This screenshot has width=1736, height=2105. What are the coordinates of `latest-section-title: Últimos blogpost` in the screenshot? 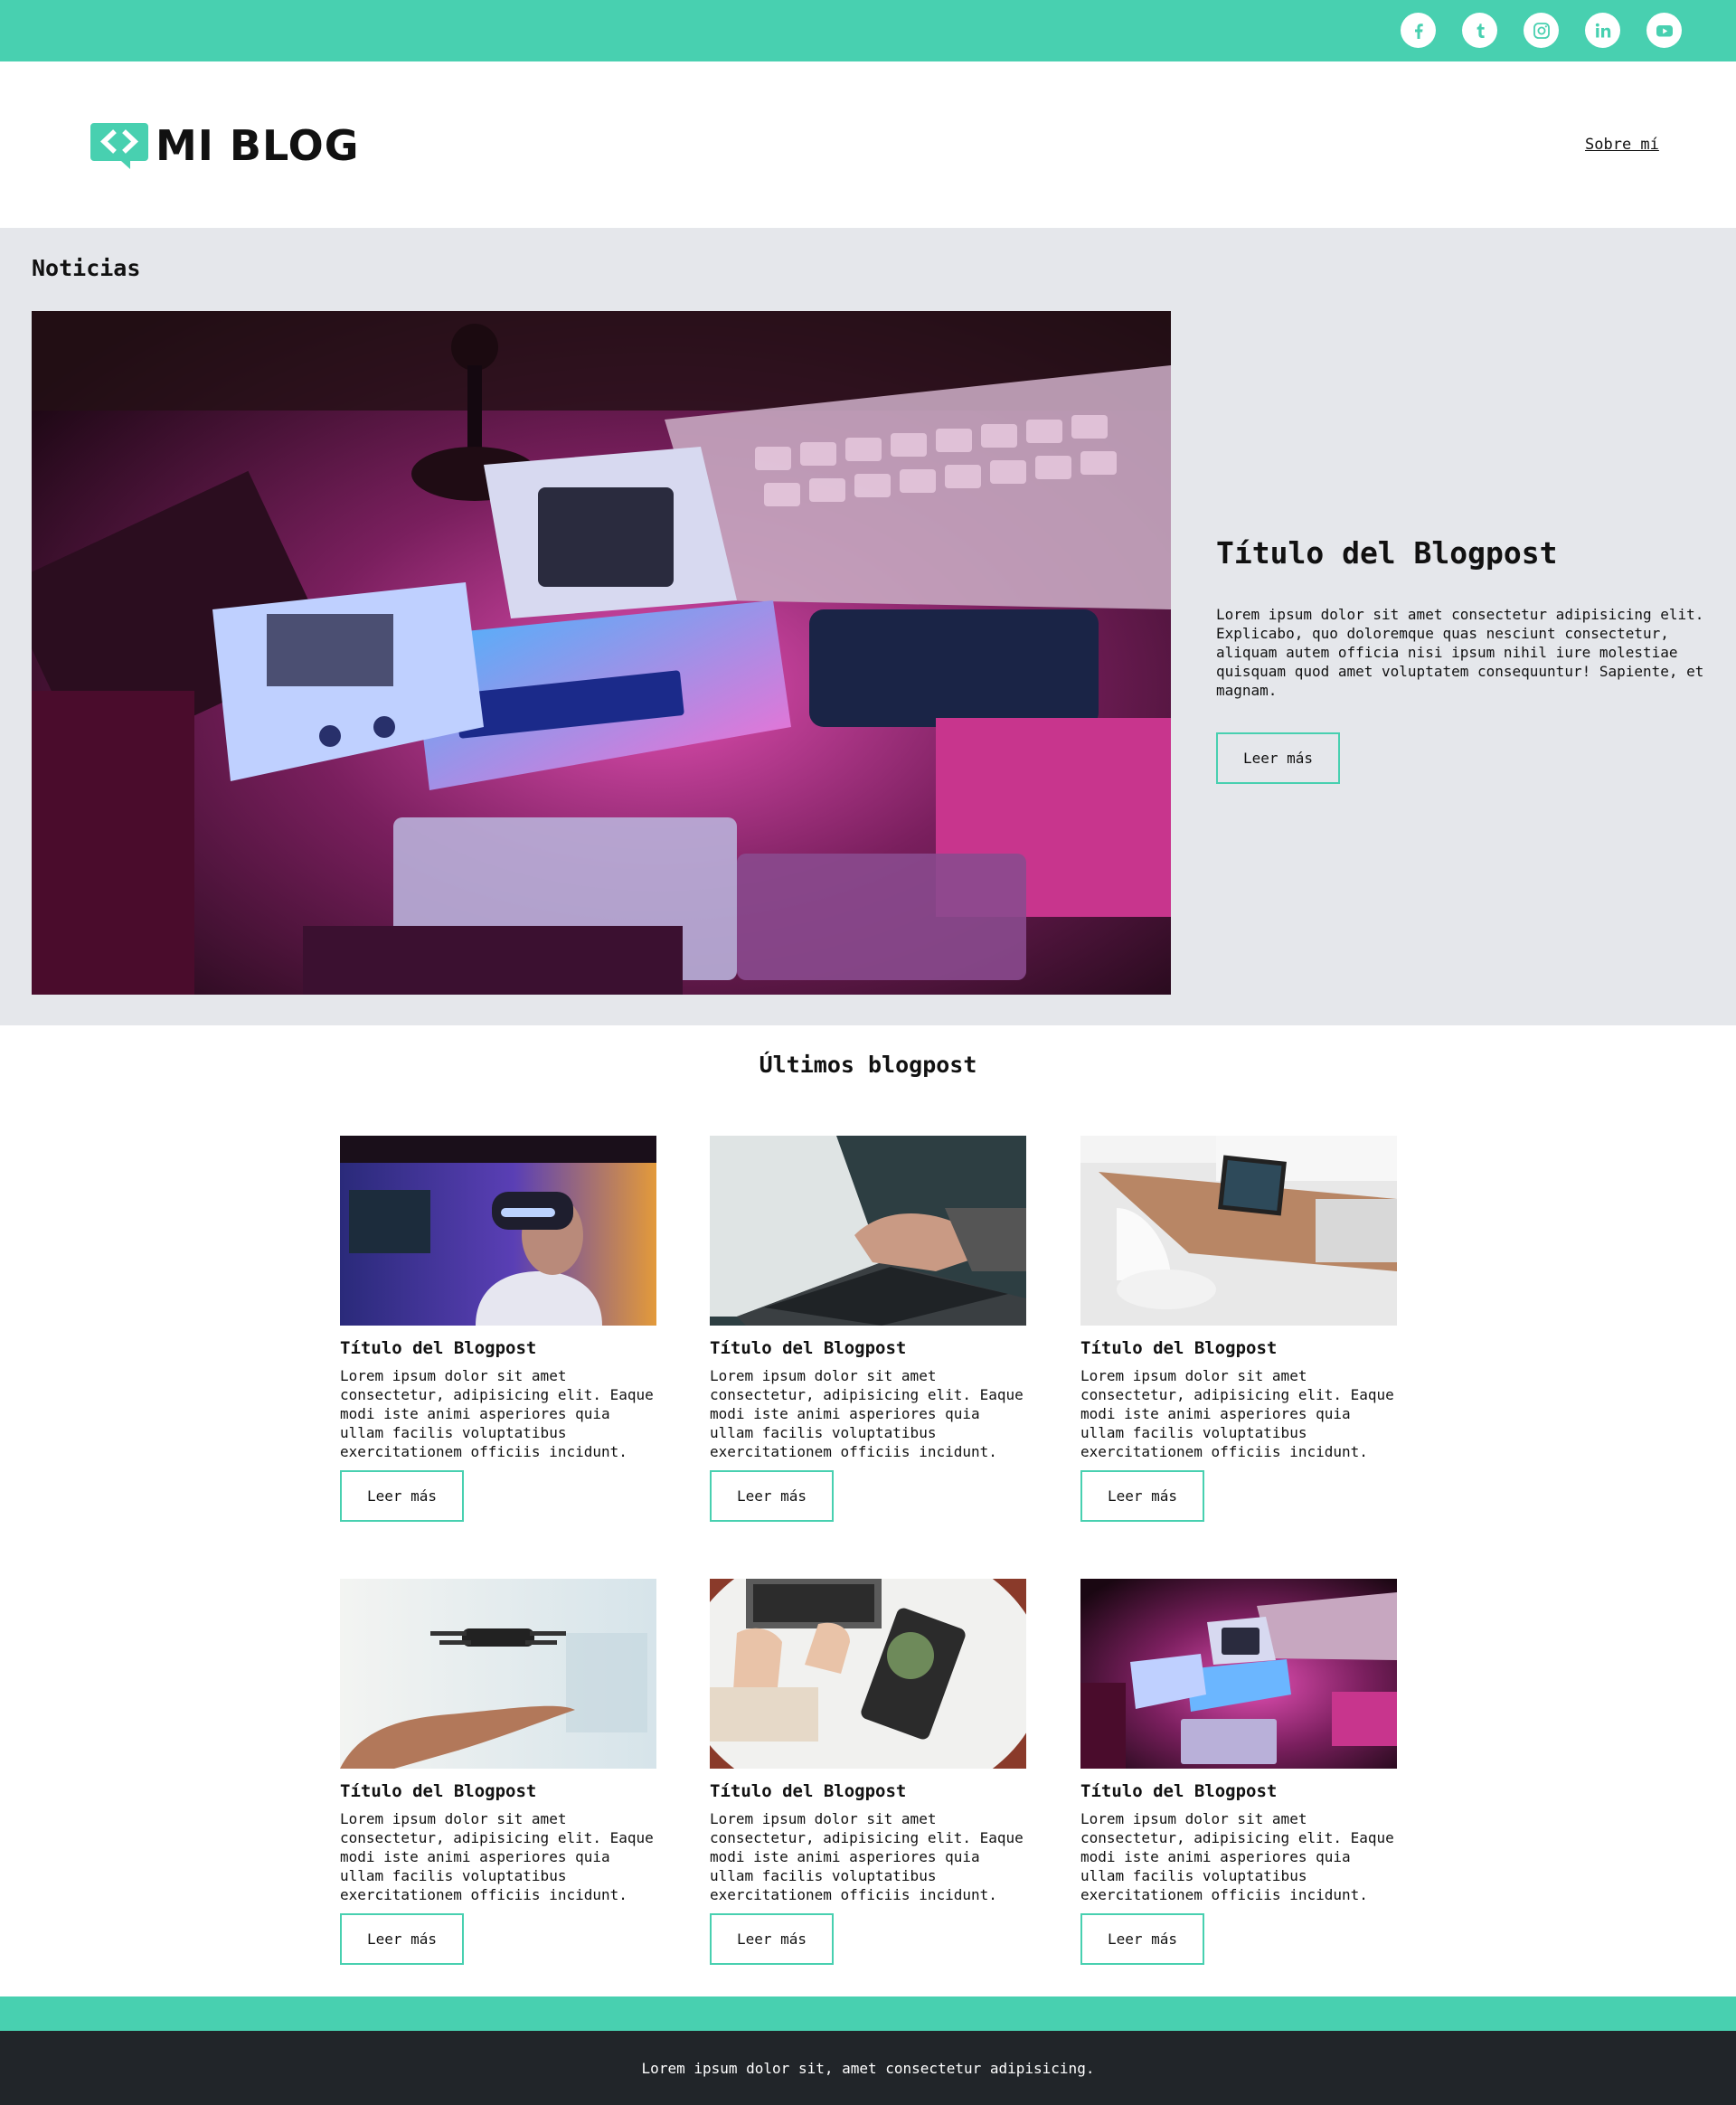 It's located at (868, 1065).